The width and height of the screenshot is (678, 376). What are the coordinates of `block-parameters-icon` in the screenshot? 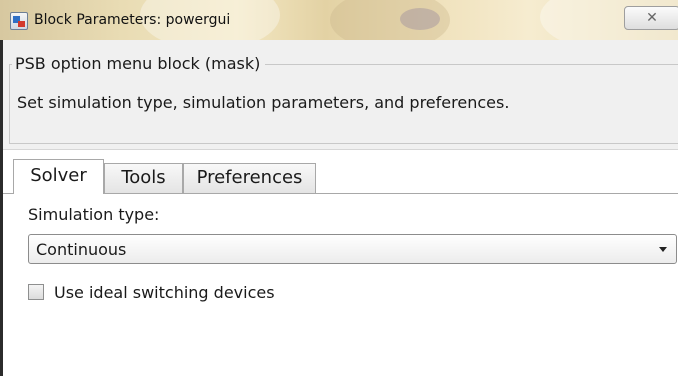 It's located at (19, 21).